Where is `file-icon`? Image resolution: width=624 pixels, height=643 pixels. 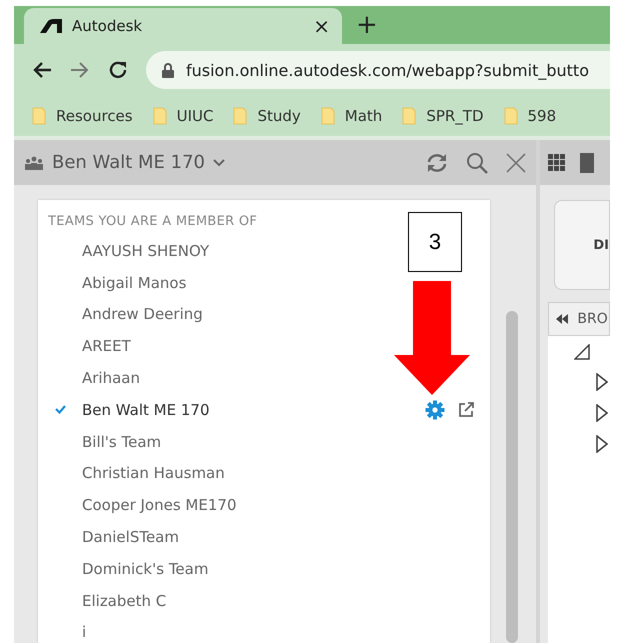
file-icon is located at coordinates (587, 162).